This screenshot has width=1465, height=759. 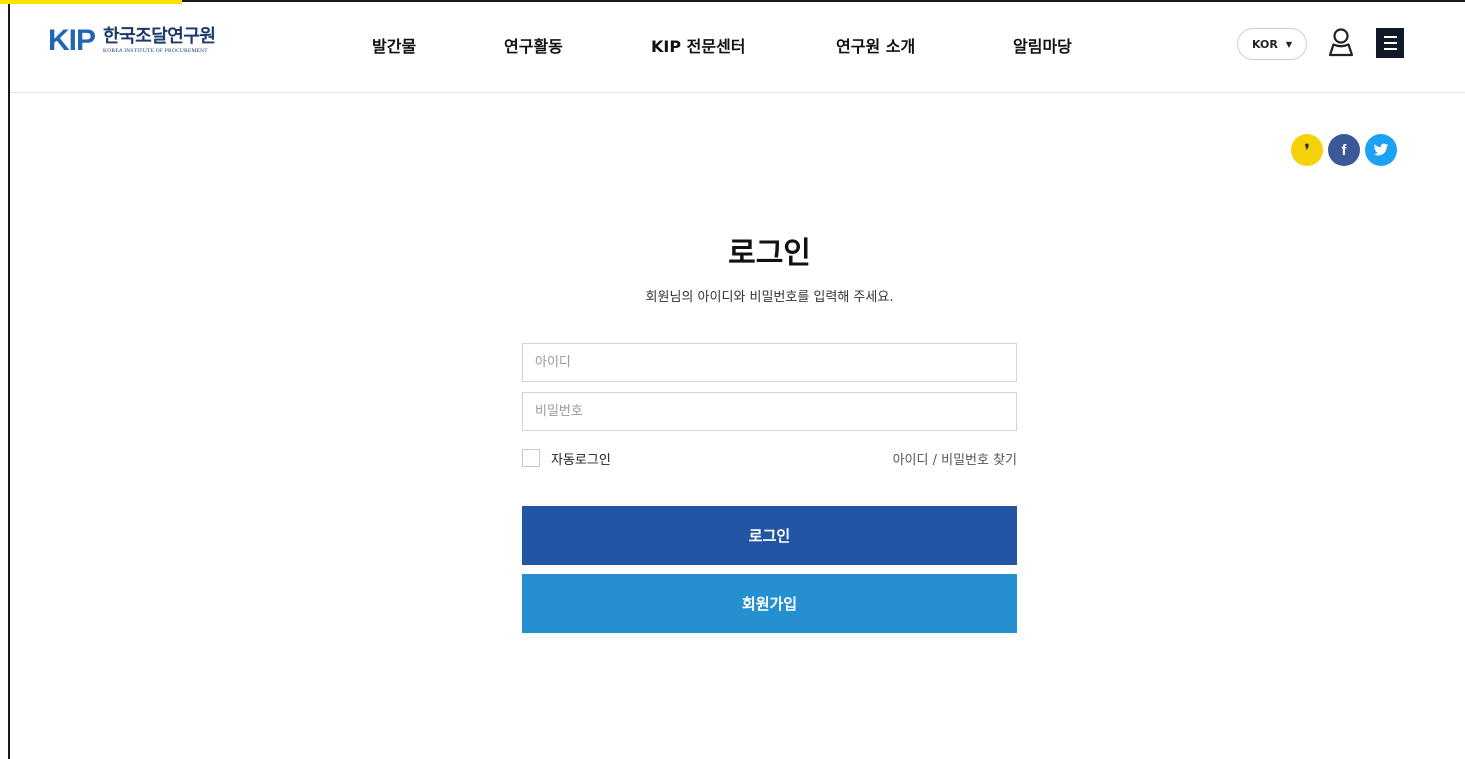 I want to click on language-value: KOR, so click(x=1264, y=44).